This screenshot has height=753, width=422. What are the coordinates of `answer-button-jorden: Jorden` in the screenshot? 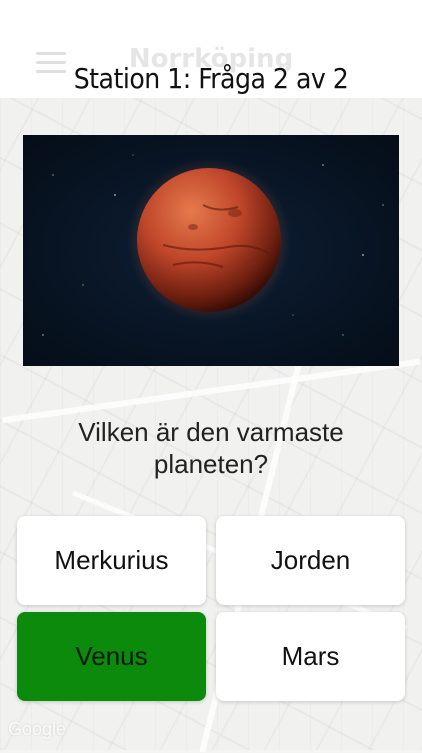 It's located at (310, 560).